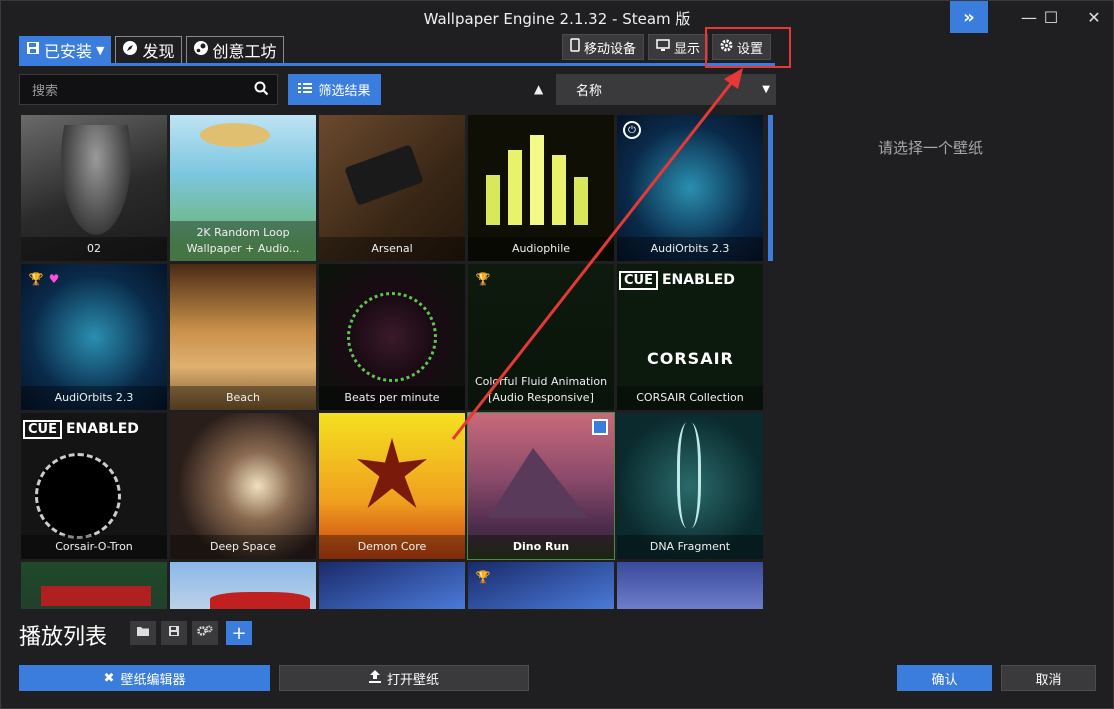  I want to click on wallpaper-tile: CUE ENABLED CORSAIR CORSAIR Collection, so click(690, 337).